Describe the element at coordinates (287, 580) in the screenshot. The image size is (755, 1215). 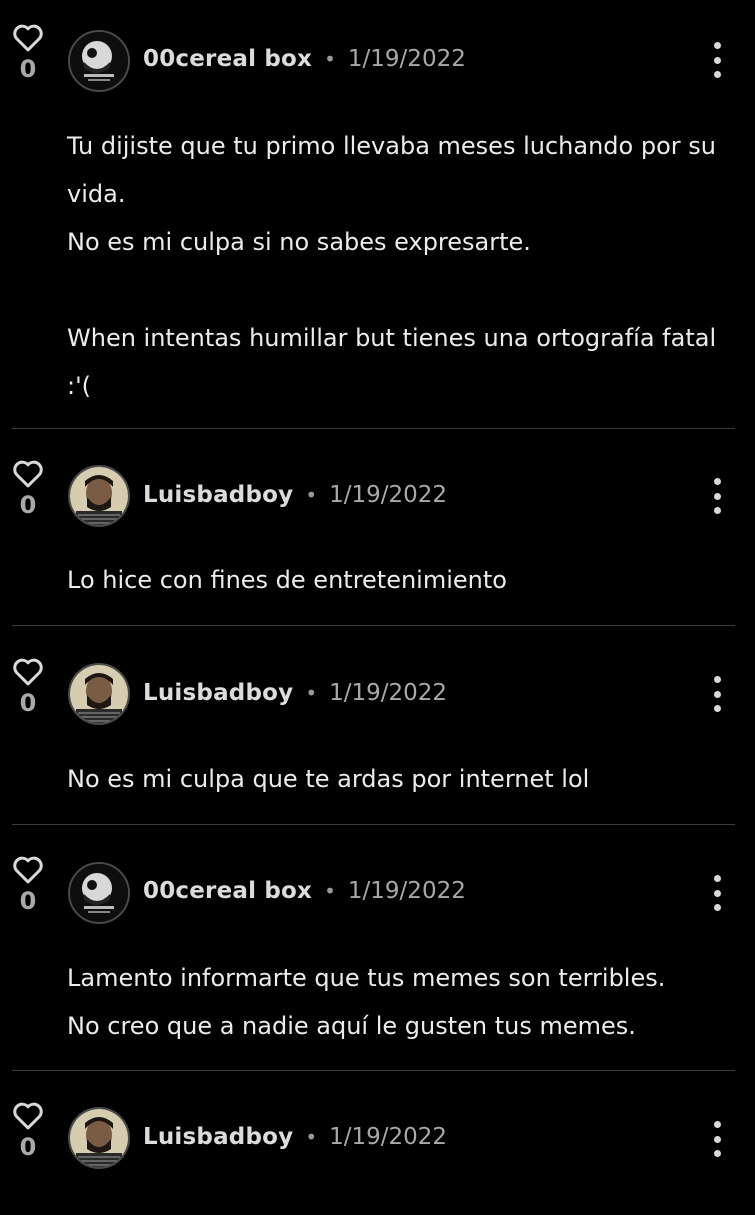
I see `comment-text: Lo hice con fines de entretenimiento` at that location.